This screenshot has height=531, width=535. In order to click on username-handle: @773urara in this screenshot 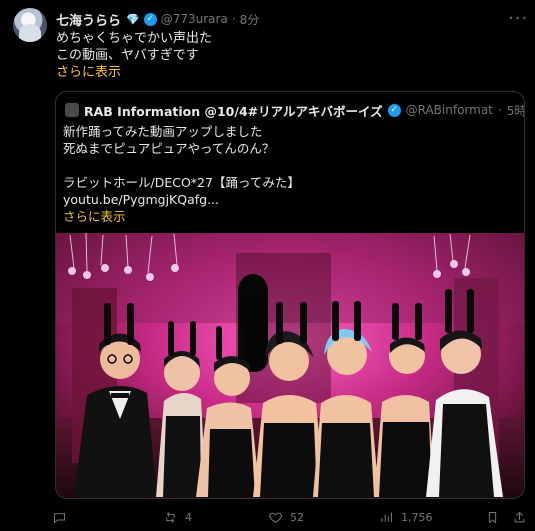, I will do `click(194, 19)`.